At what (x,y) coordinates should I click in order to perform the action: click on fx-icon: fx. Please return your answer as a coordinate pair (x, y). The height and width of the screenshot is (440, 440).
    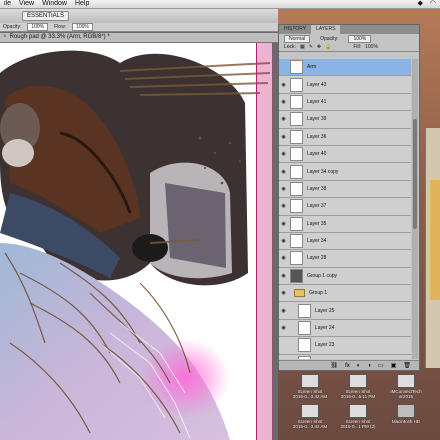
    Looking at the image, I should click on (347, 366).